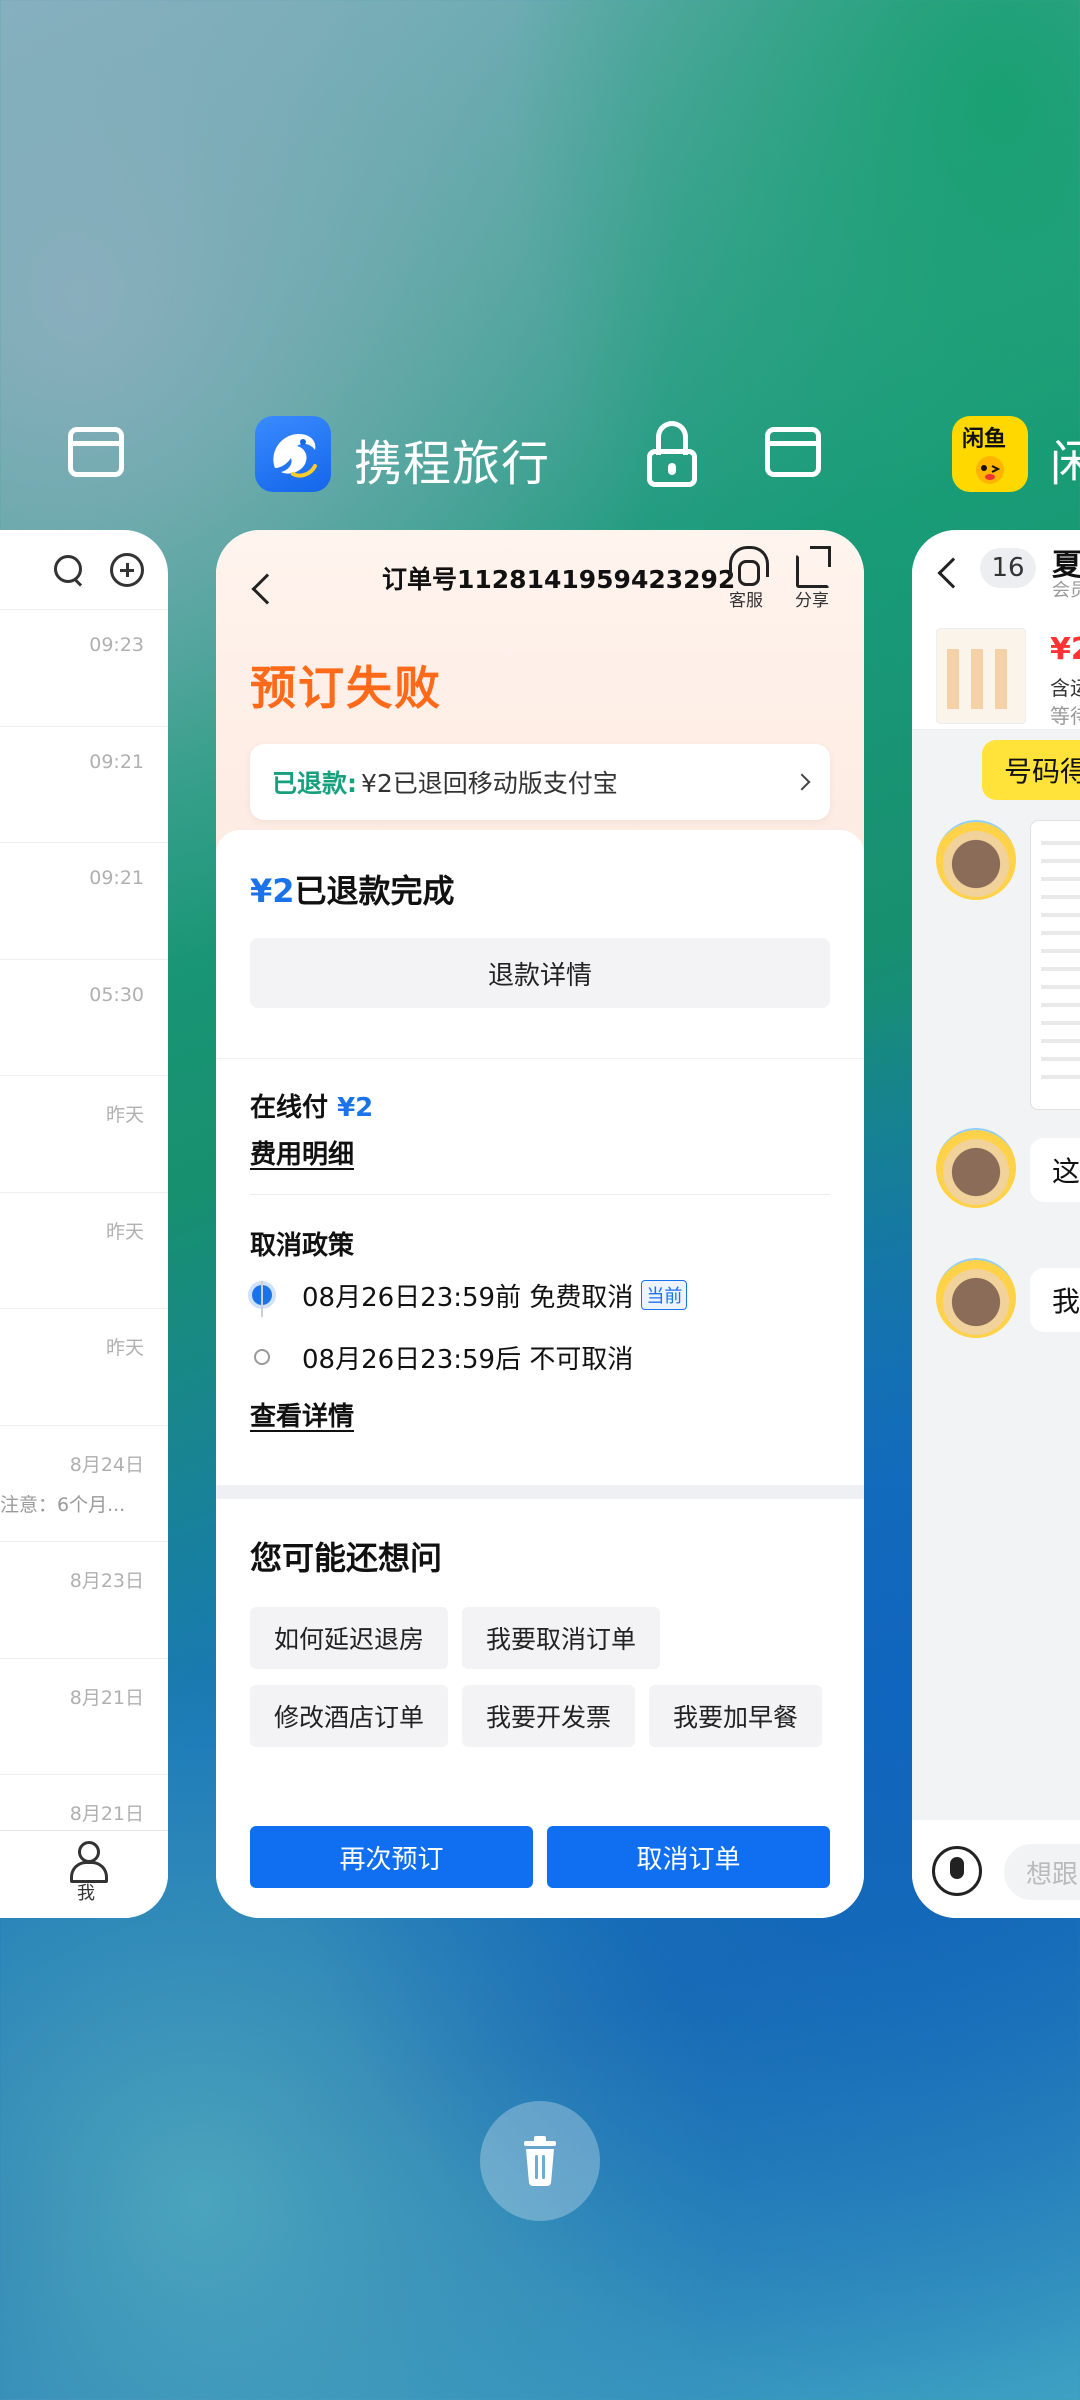 The height and width of the screenshot is (2400, 1080). What do you see at coordinates (540, 1126) in the screenshot?
I see `payment-section: 在线付 ¥2 费用明细` at bounding box center [540, 1126].